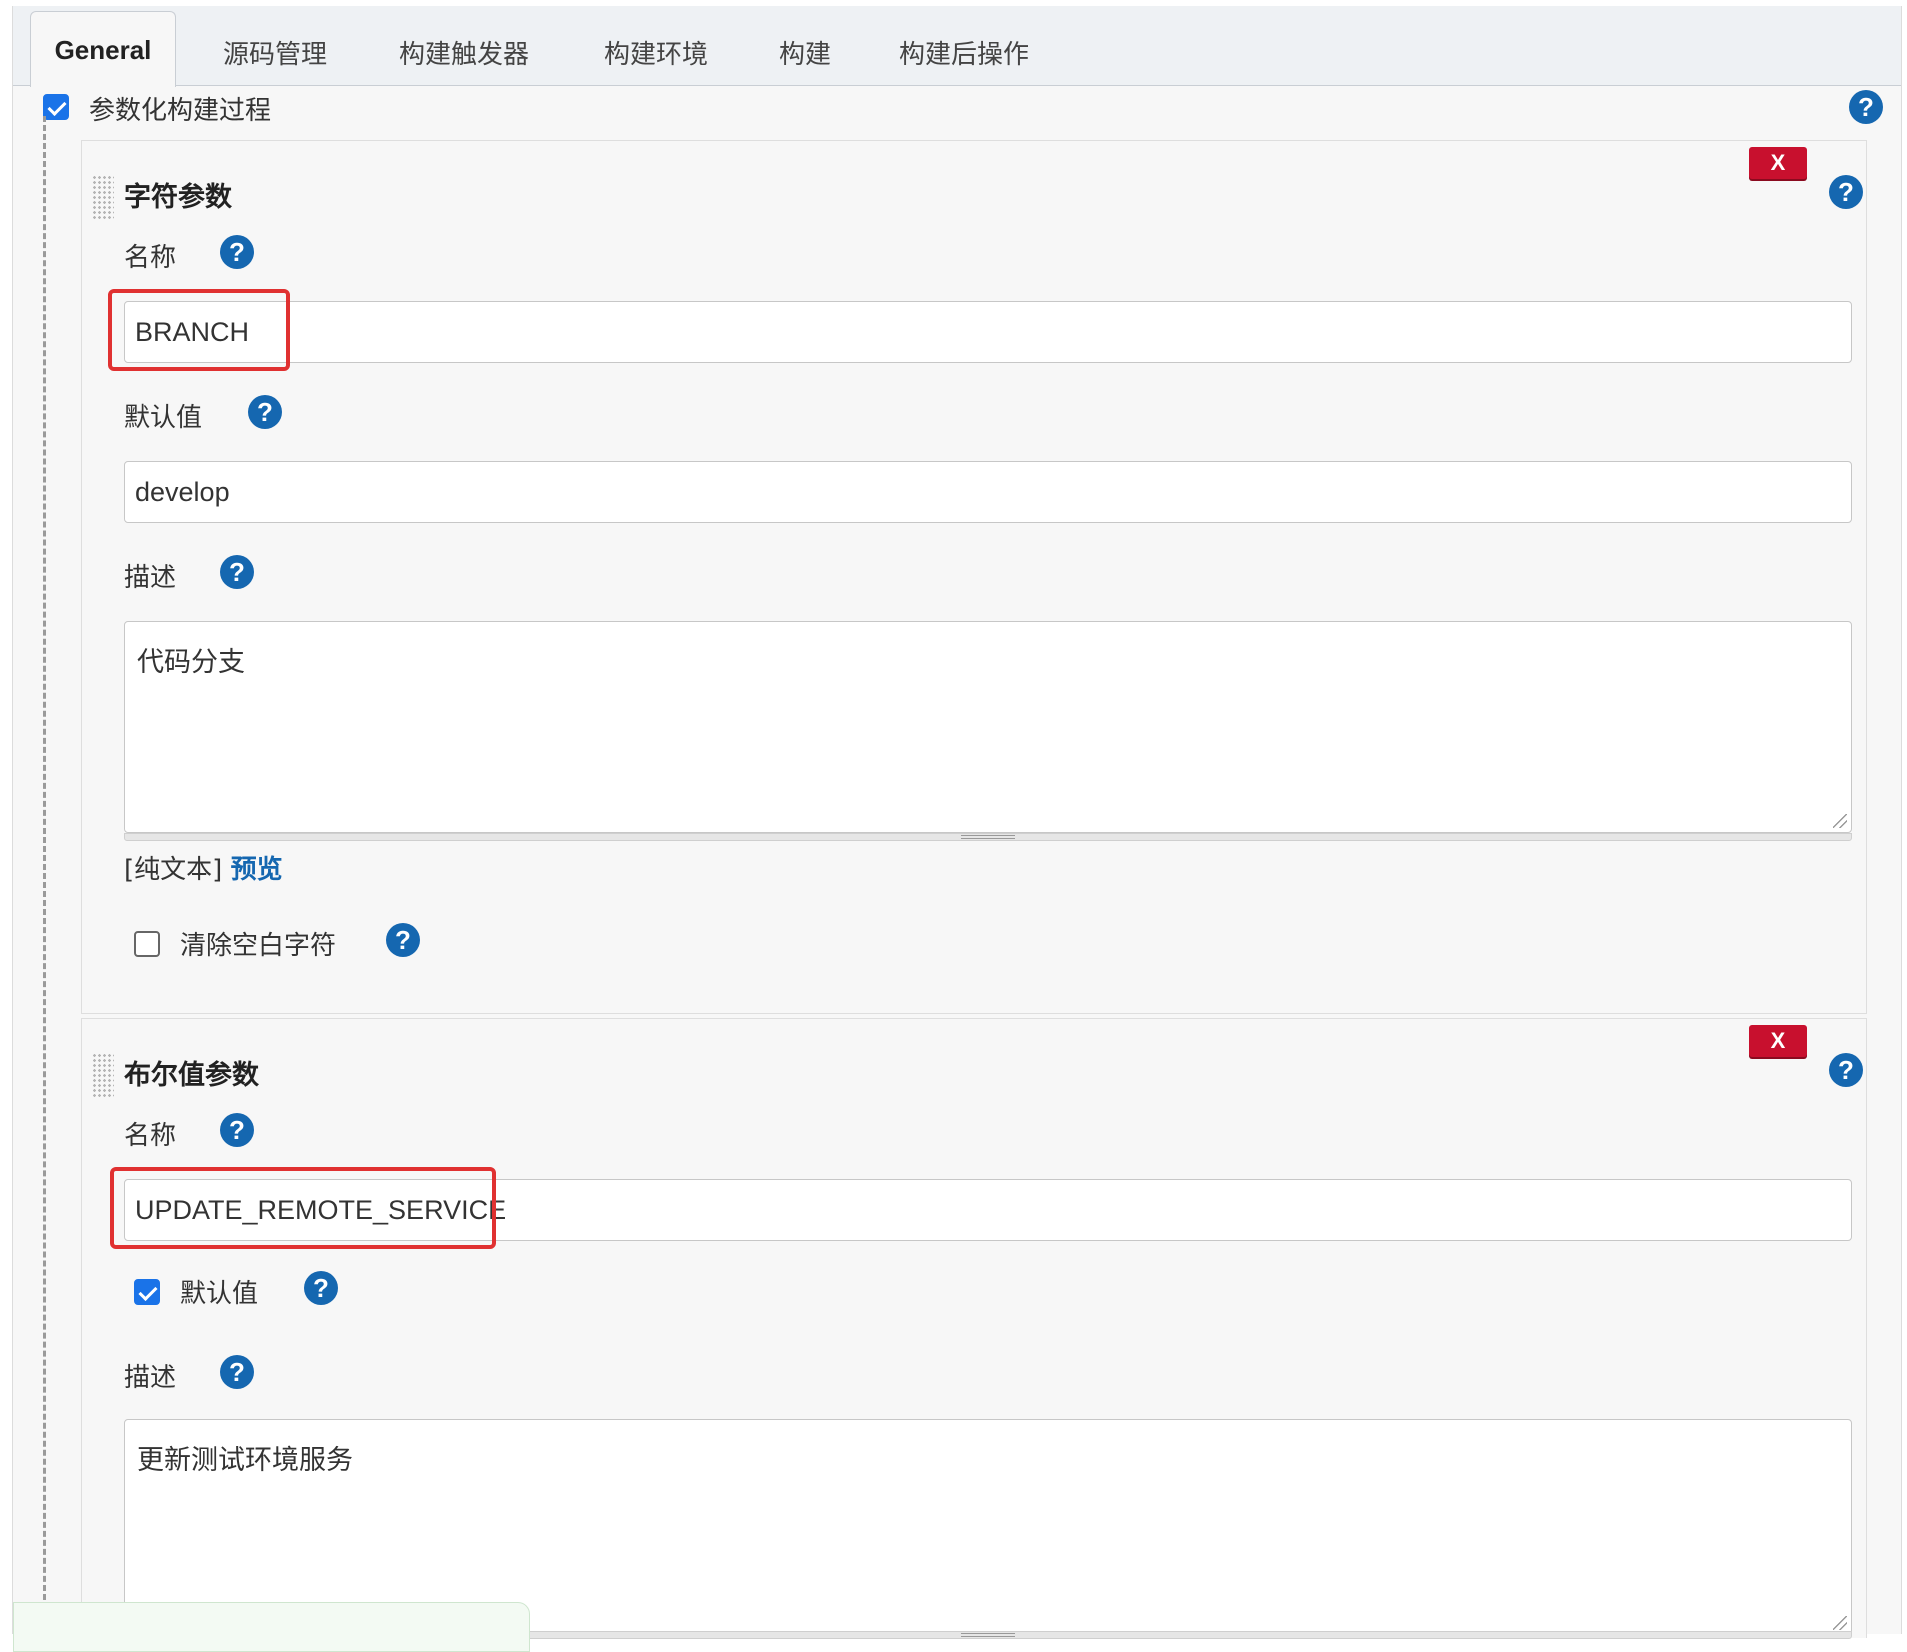  I want to click on parameterized-build-label: 参数化构建过程, so click(180, 111).